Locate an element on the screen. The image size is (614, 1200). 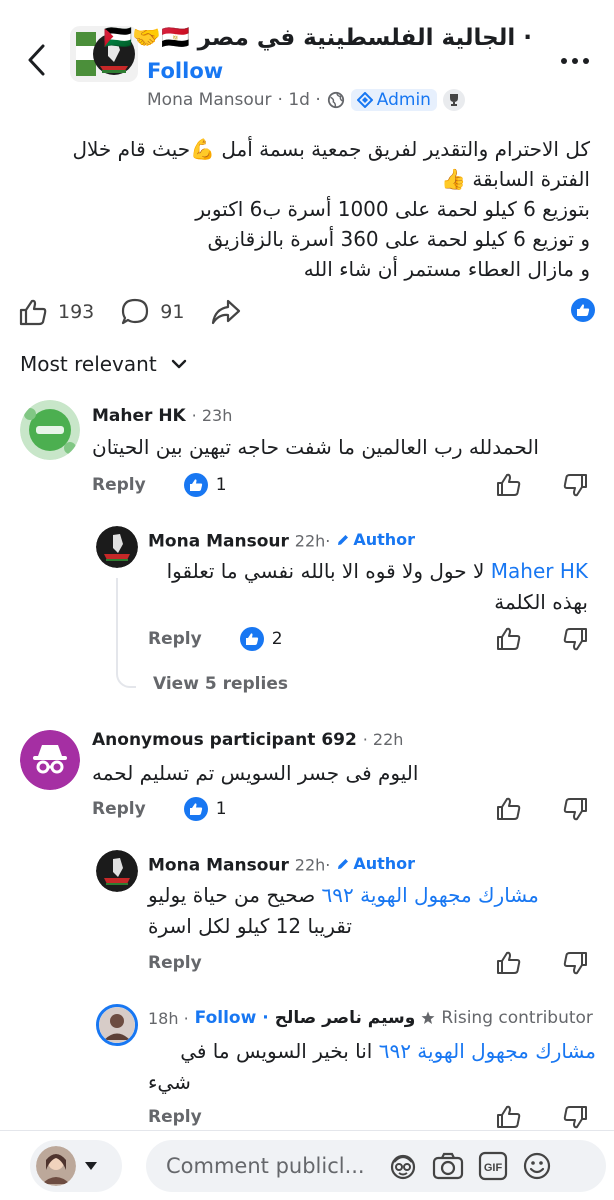
post-age: · 1d · is located at coordinates (299, 100).